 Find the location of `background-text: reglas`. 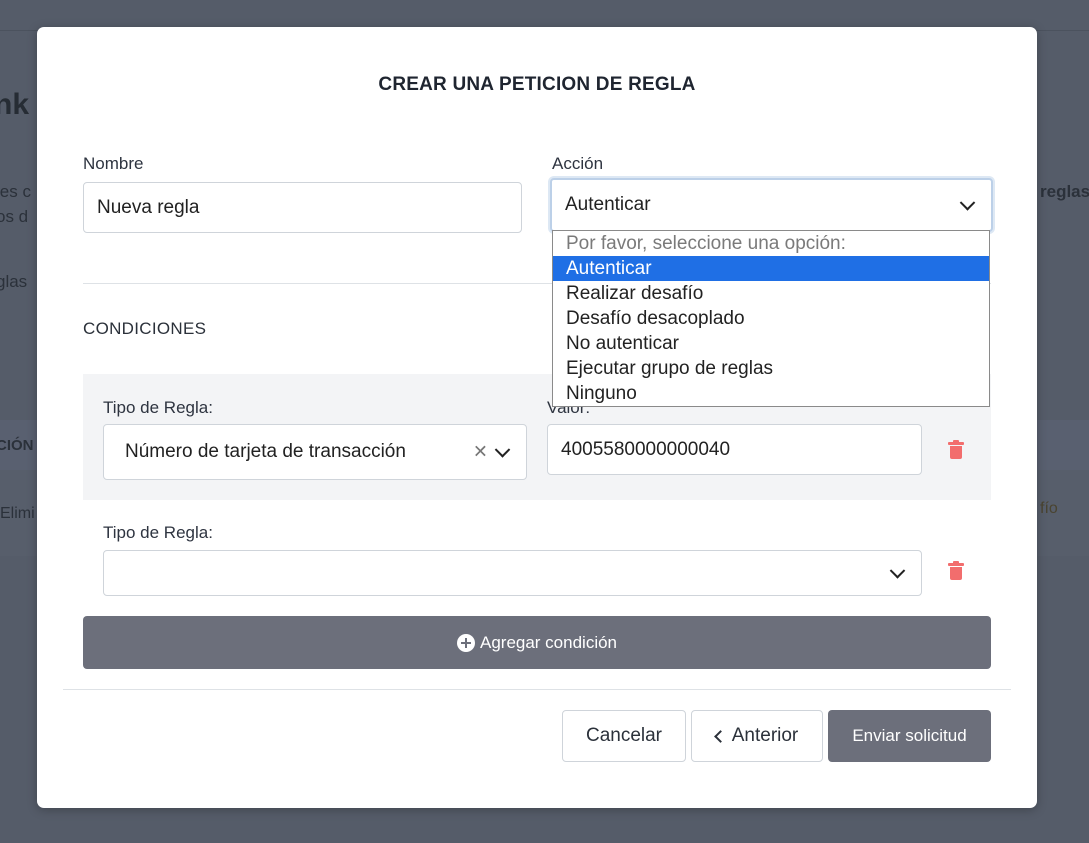

background-text: reglas is located at coordinates (1064, 191).